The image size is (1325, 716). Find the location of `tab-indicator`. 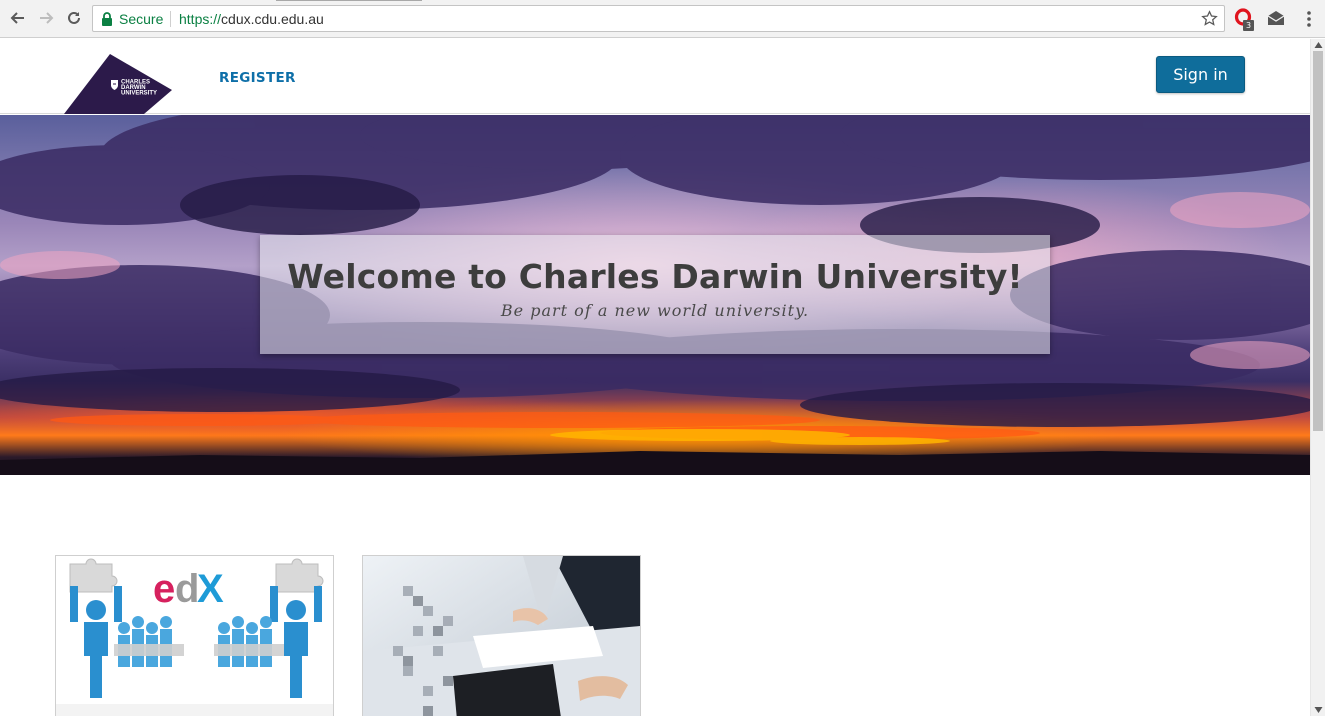

tab-indicator is located at coordinates (349, 0).